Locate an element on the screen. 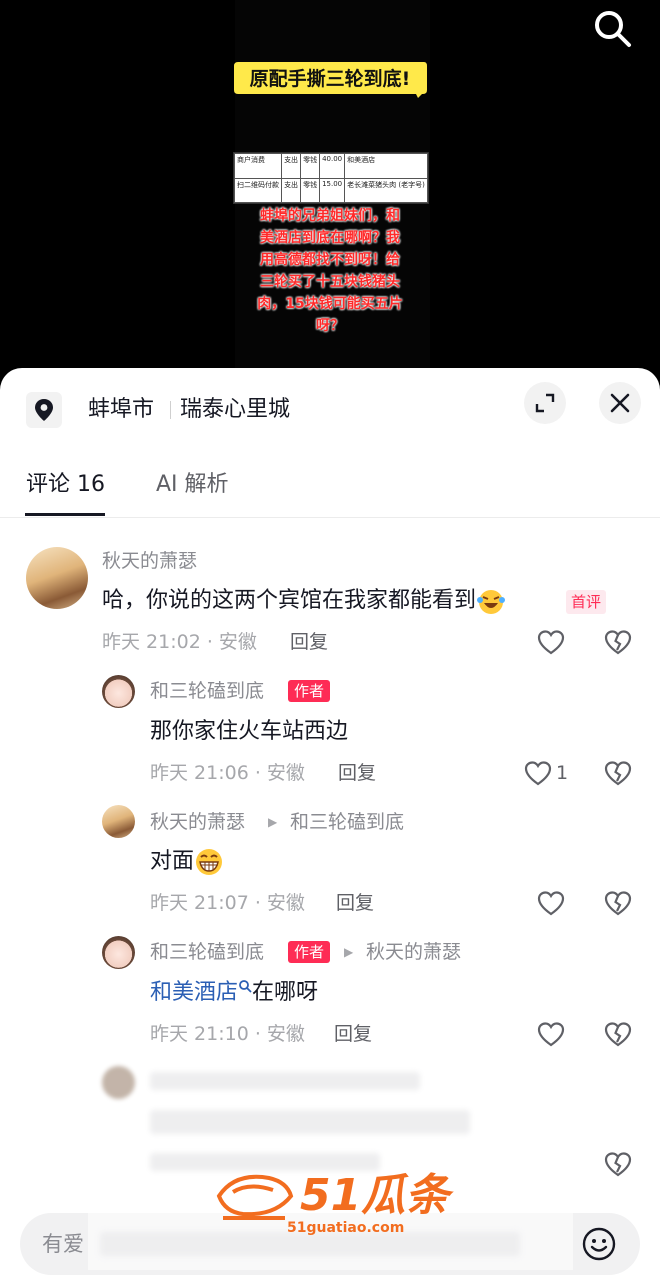 The height and width of the screenshot is (1280, 660). video-title: 原配手撕三轮到底! is located at coordinates (330, 79).